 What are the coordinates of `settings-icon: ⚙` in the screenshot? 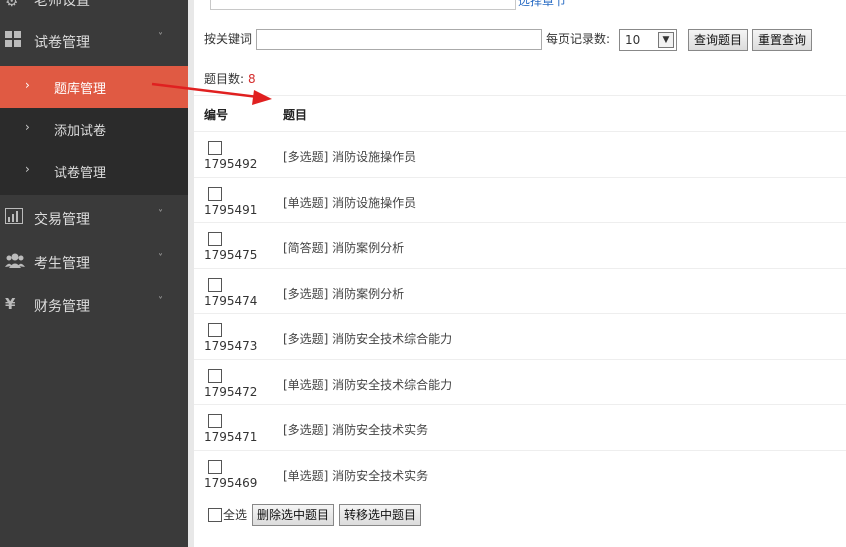 It's located at (12, 5).